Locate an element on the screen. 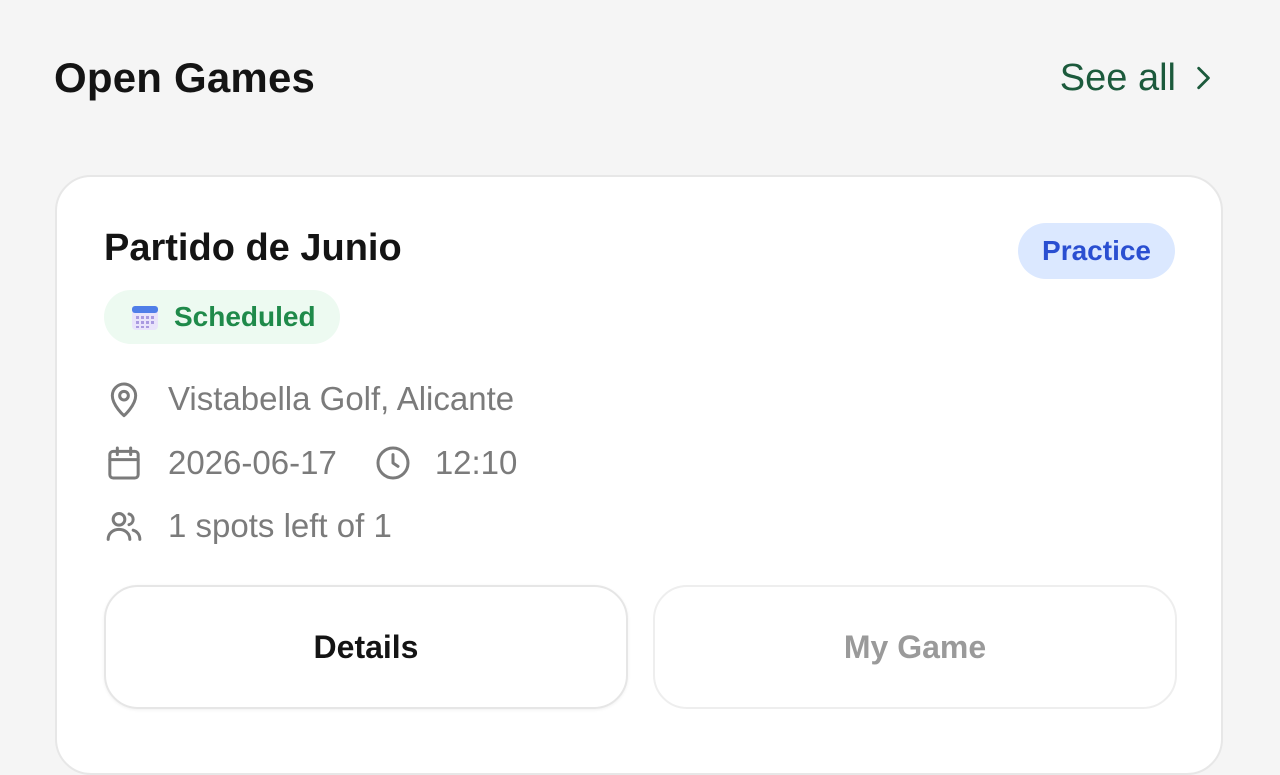 The width and height of the screenshot is (1280, 775). location-row: Vistabella Golf, Alicante is located at coordinates (309, 399).